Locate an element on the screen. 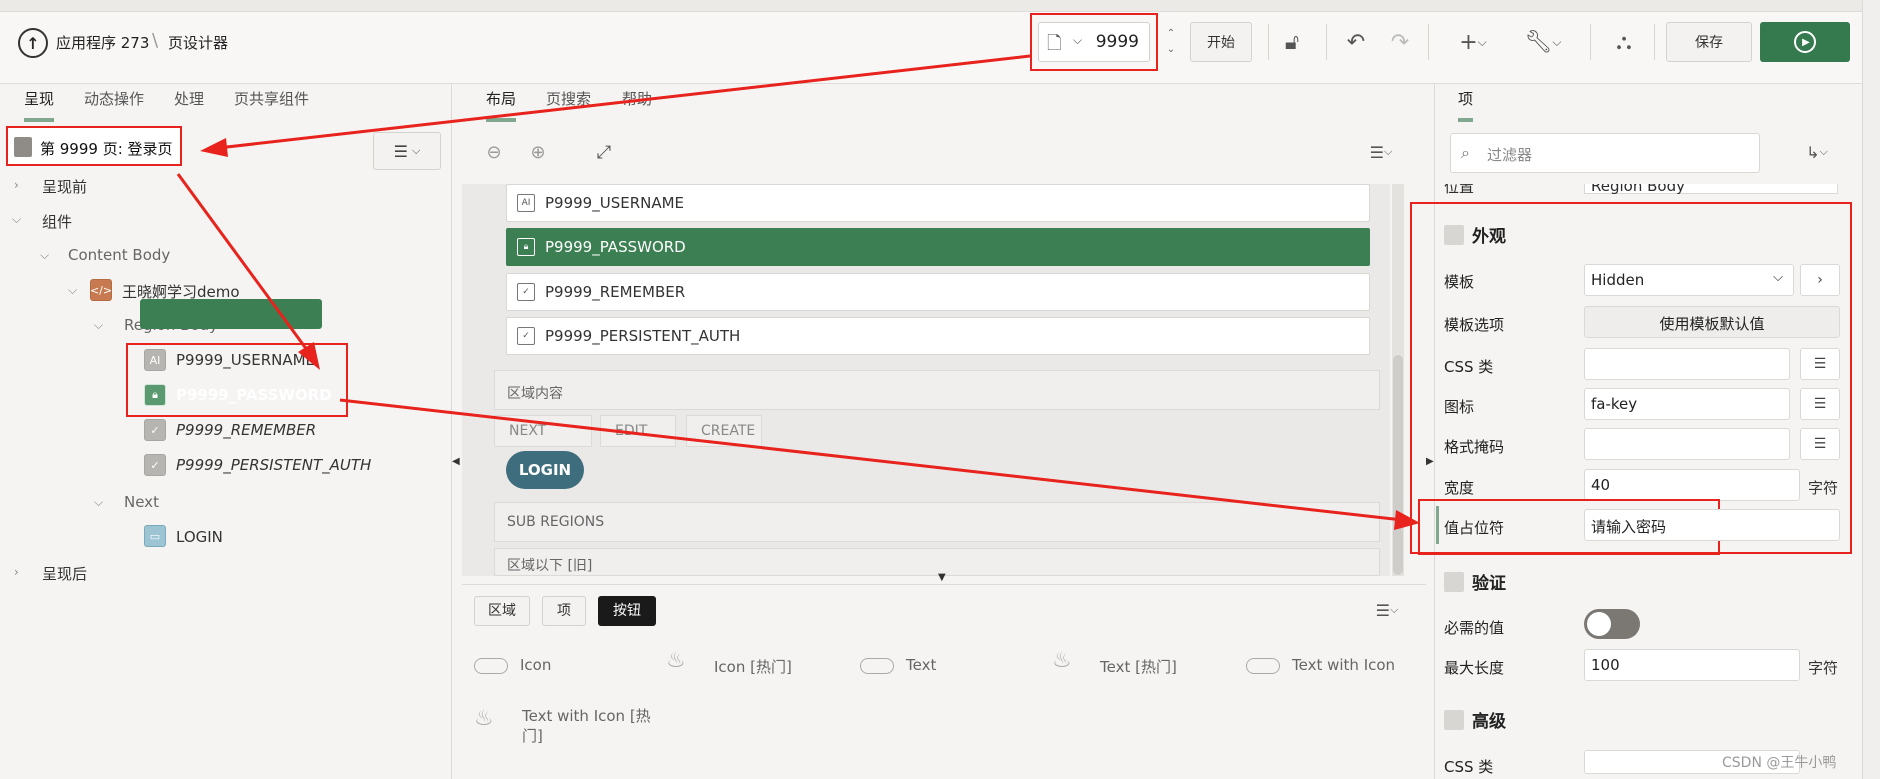  undo-icon: ↶ is located at coordinates (1356, 42).